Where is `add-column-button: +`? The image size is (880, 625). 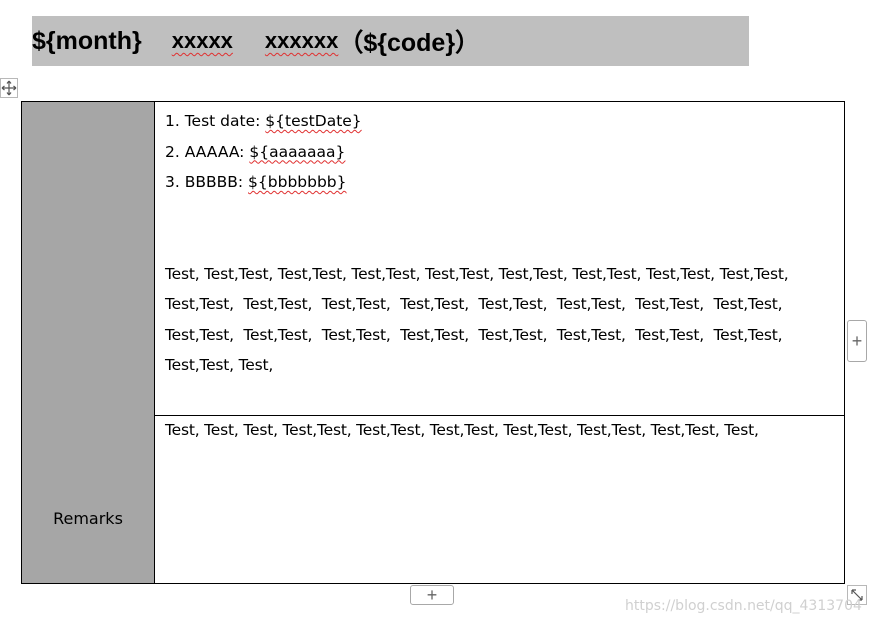
add-column-button: + is located at coordinates (857, 341).